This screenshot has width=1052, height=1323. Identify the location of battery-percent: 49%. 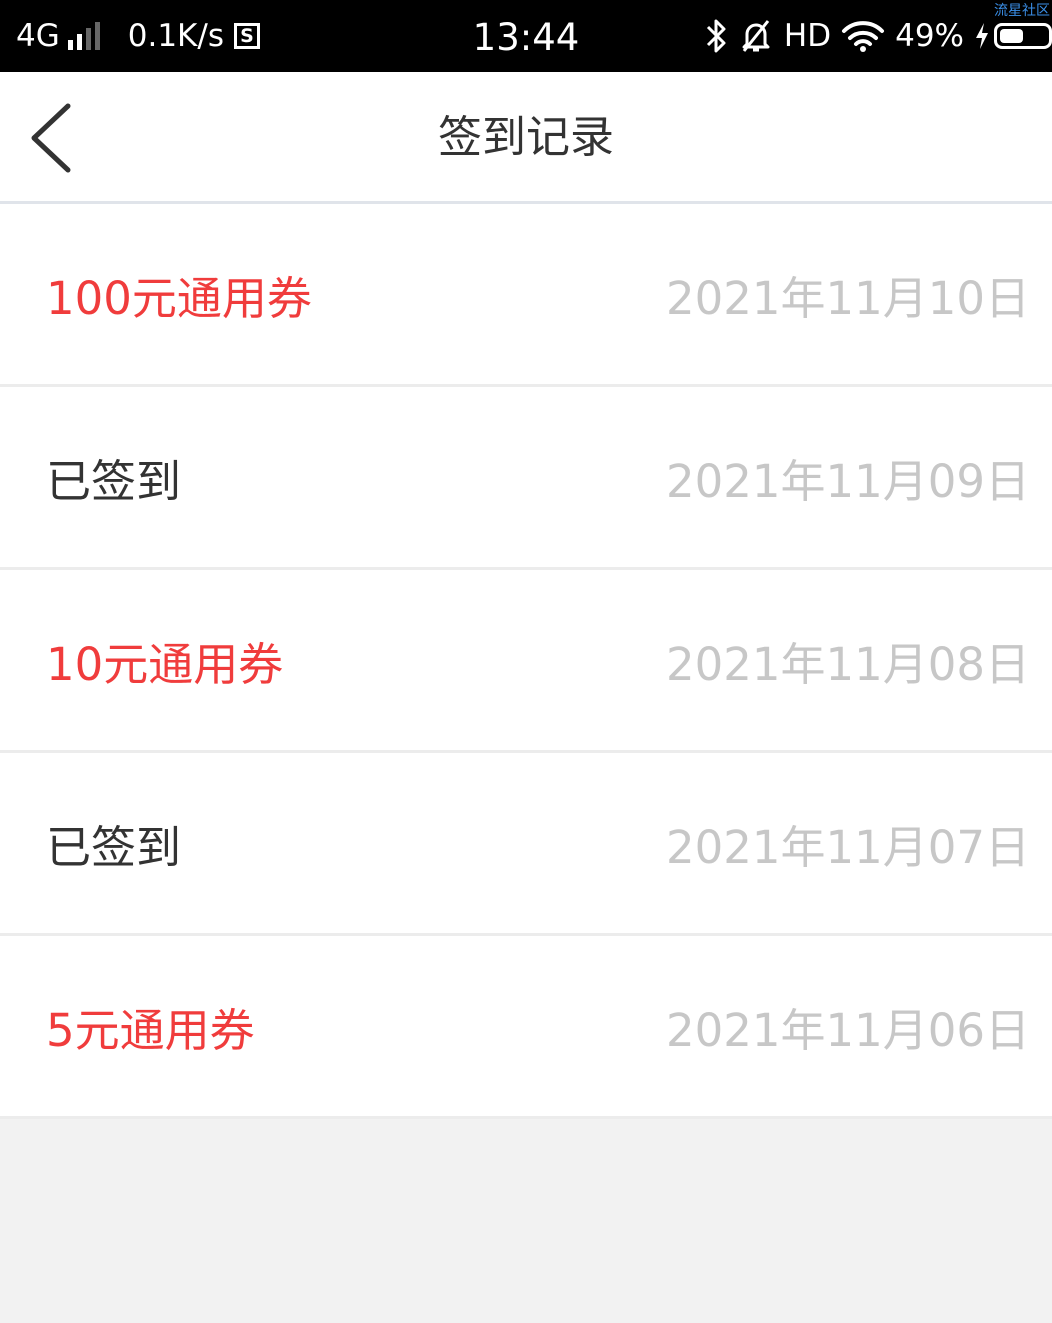
(929, 36).